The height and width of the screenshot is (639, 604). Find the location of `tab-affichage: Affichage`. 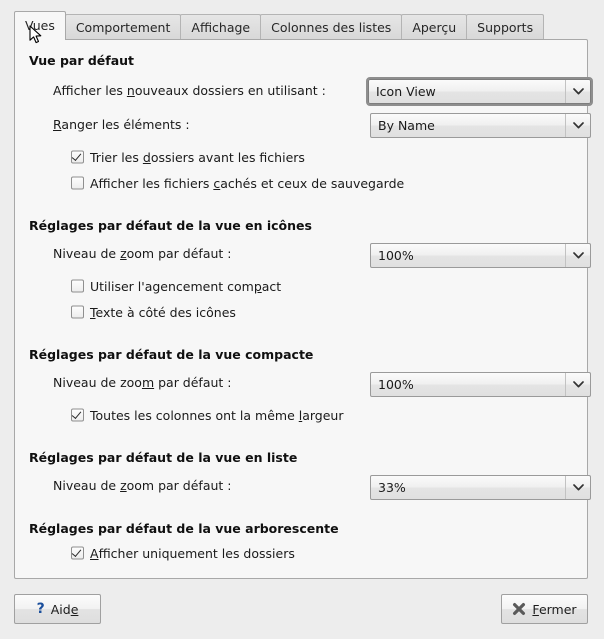

tab-affichage: Affichage is located at coordinates (221, 26).